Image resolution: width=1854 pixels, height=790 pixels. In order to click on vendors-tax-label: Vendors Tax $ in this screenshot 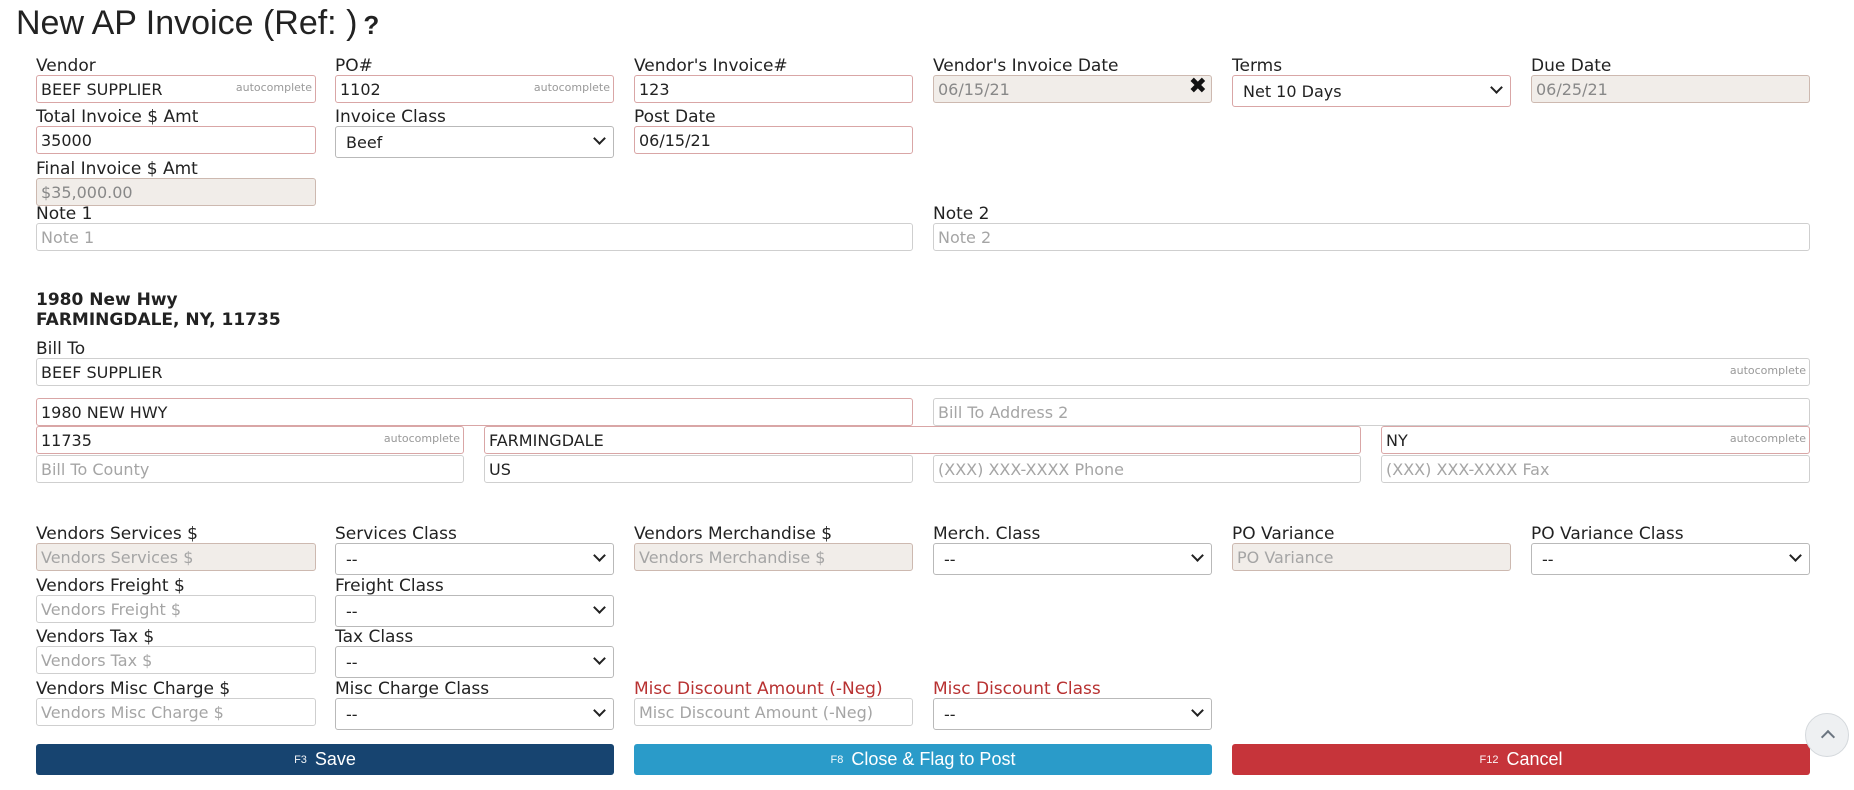, I will do `click(95, 637)`.